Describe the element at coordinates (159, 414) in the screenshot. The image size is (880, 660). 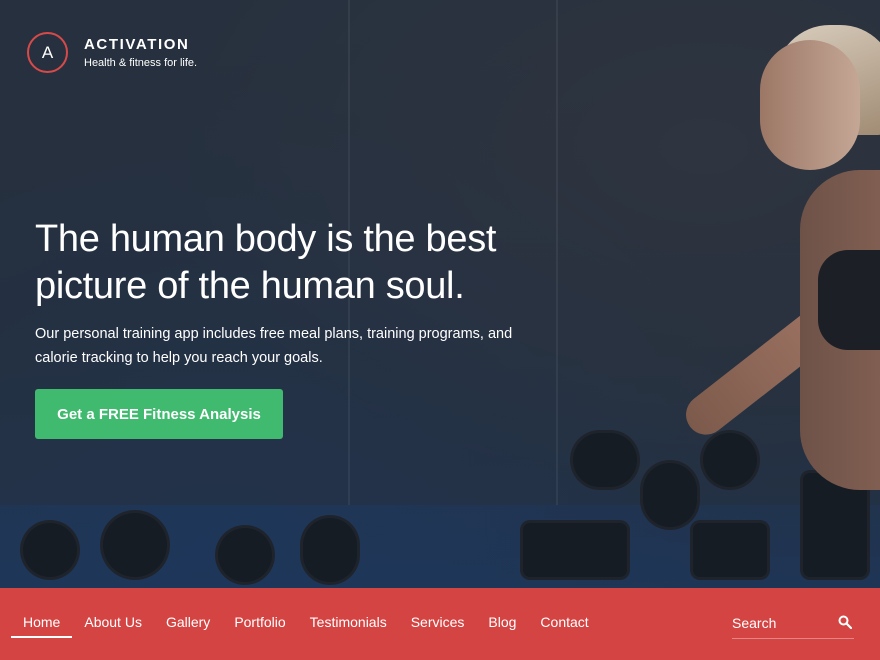
I see `fitness-analysis-button: Get a FREE Fitness Analysis` at that location.